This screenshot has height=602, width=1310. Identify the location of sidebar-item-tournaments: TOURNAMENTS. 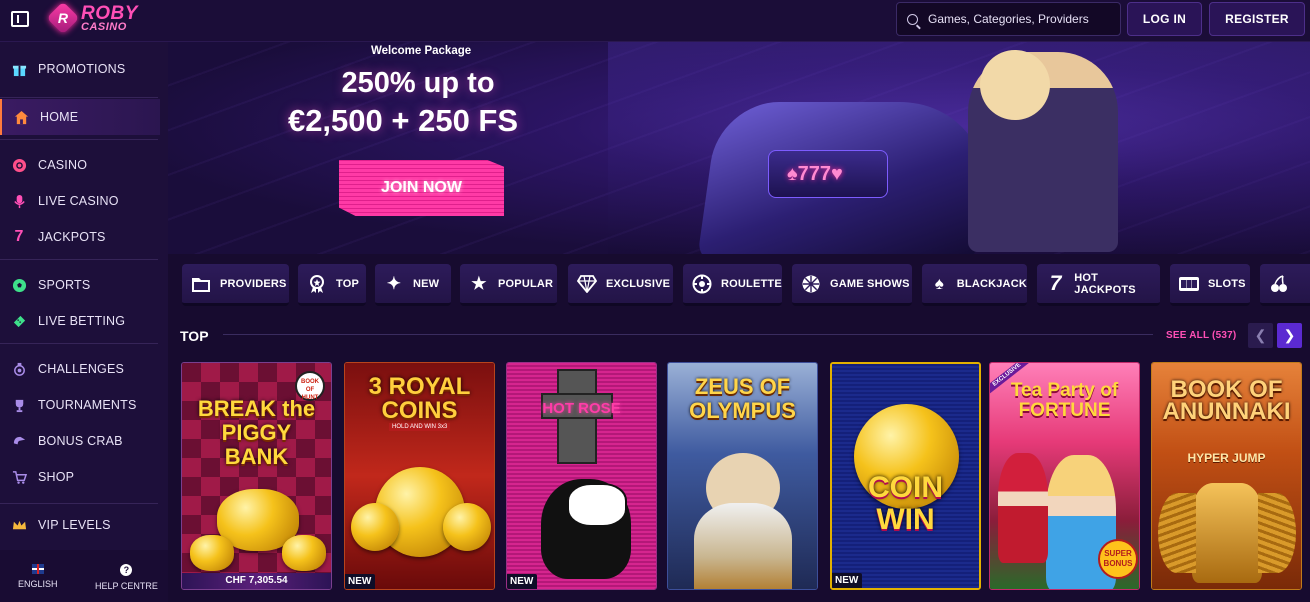
(80, 405).